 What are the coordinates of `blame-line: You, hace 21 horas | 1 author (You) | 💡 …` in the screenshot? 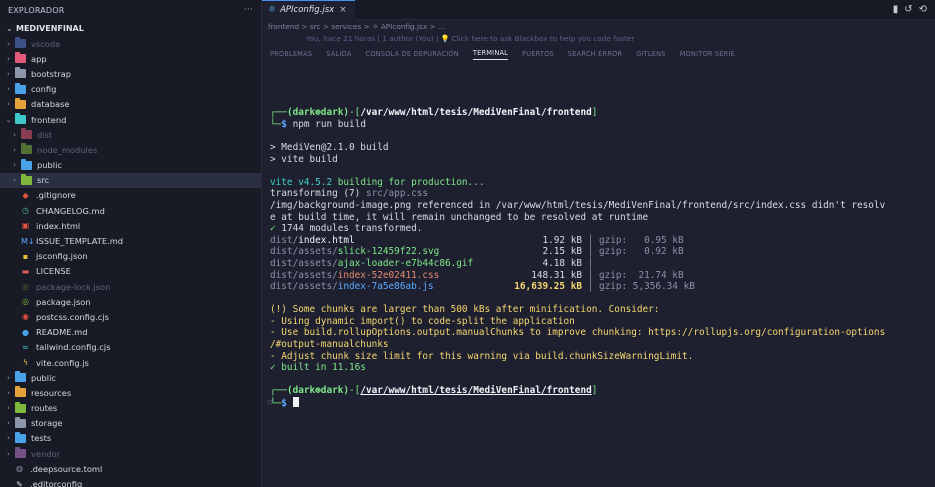 It's located at (598, 38).